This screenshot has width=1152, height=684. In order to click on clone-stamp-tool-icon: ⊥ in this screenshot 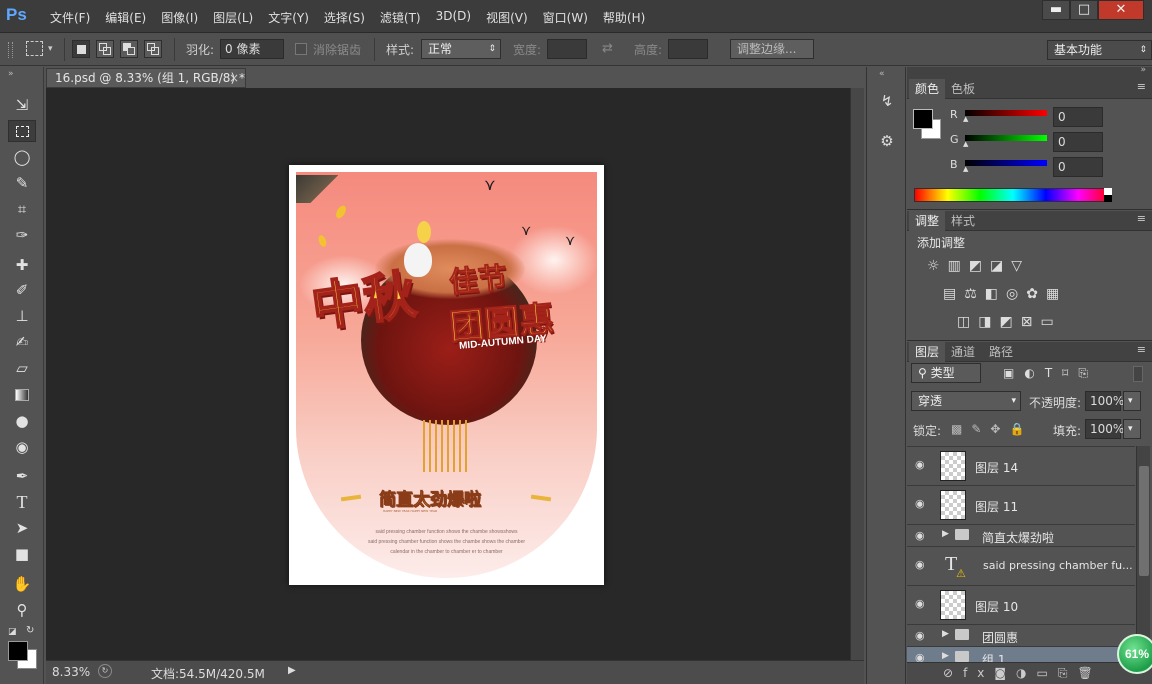, I will do `click(22, 316)`.